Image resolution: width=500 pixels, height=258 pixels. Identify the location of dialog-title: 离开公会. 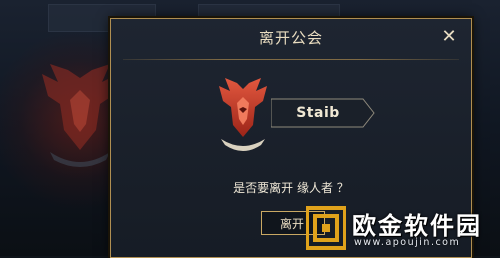
(290, 38).